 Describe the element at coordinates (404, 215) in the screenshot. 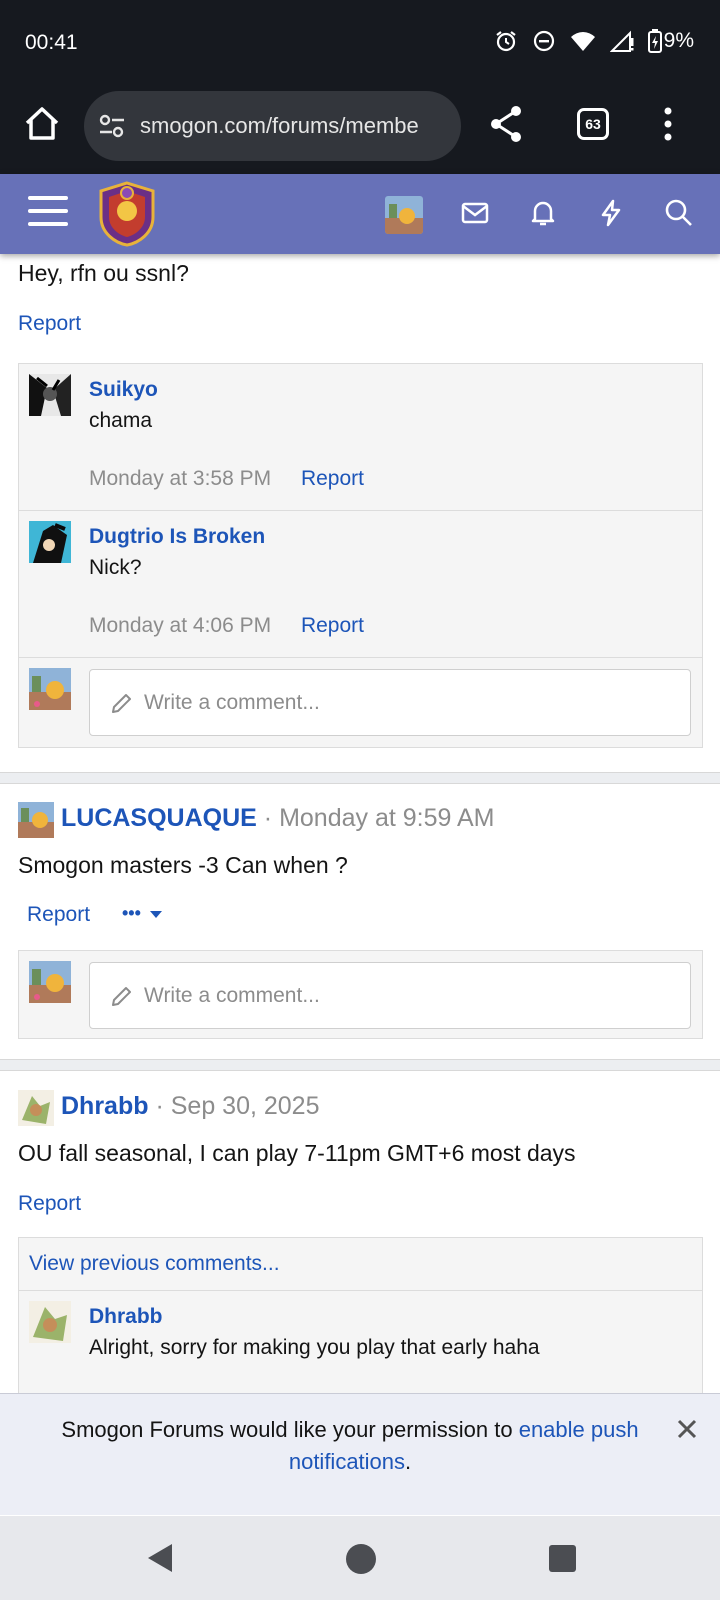

I see `user-avatar` at that location.